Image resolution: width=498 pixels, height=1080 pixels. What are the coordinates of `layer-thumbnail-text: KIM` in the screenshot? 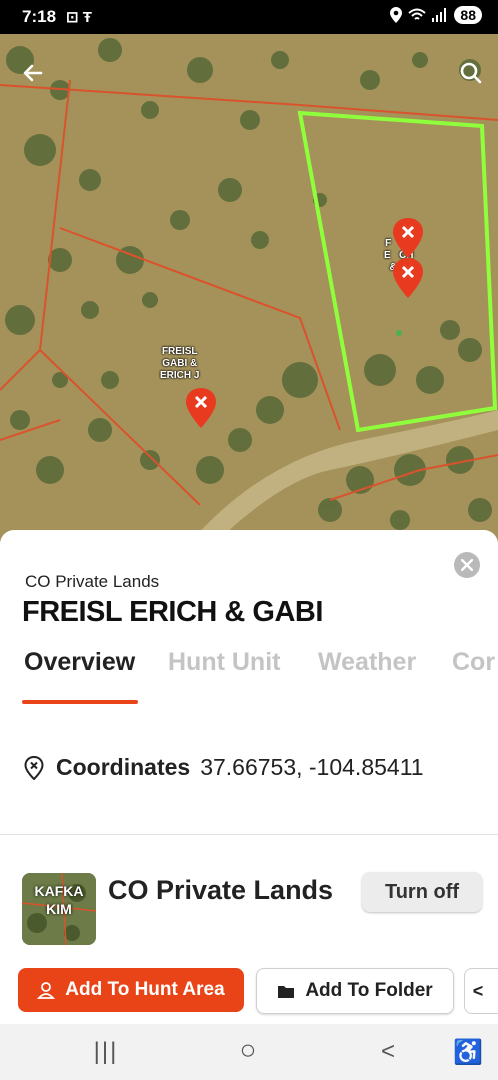 It's located at (59, 909).